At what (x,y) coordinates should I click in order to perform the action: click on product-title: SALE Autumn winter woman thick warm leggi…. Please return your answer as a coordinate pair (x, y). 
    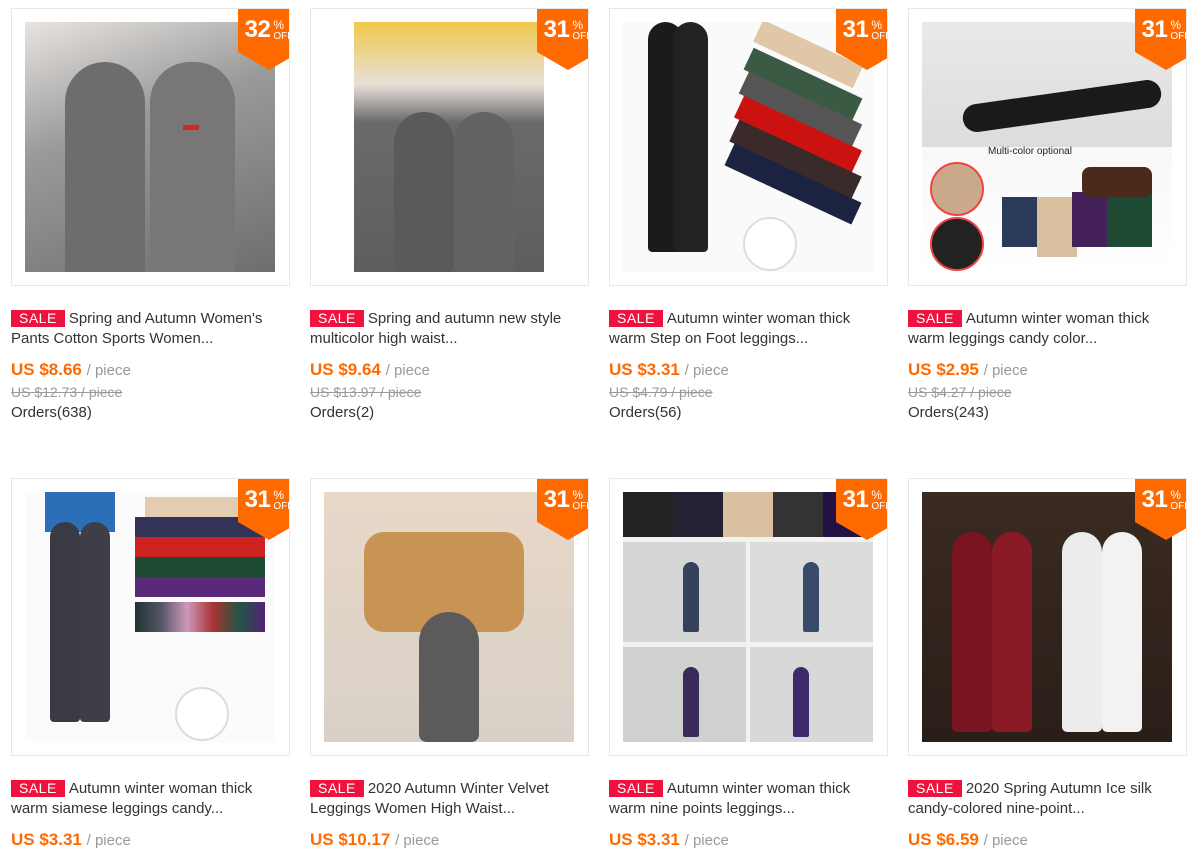
    Looking at the image, I should click on (1047, 329).